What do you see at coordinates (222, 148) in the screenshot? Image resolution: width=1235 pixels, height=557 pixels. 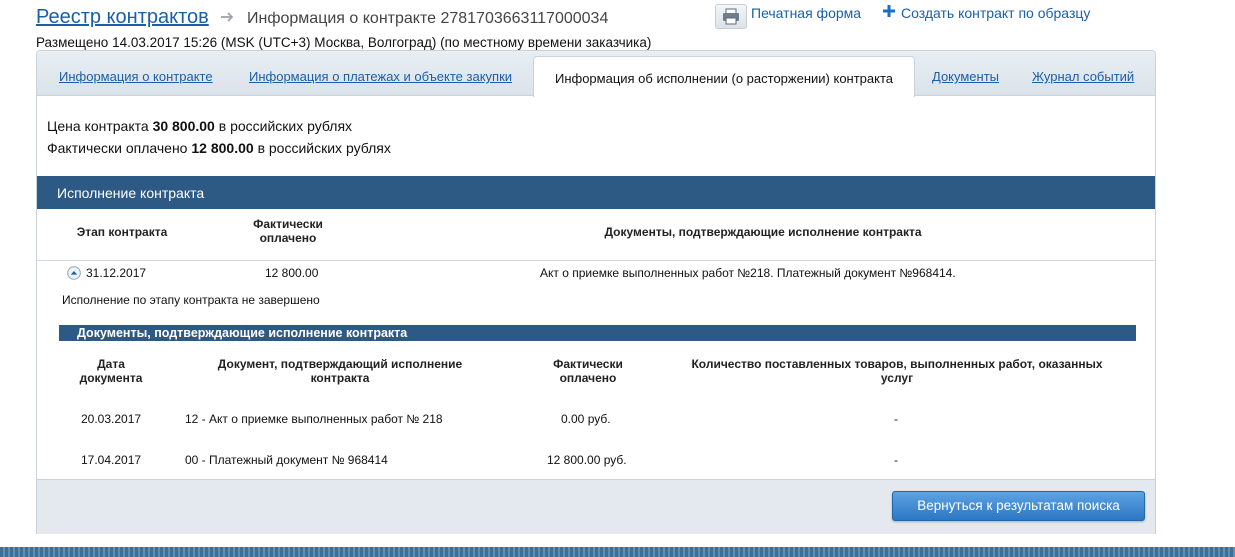 I see `paid-value: 12 800.00` at bounding box center [222, 148].